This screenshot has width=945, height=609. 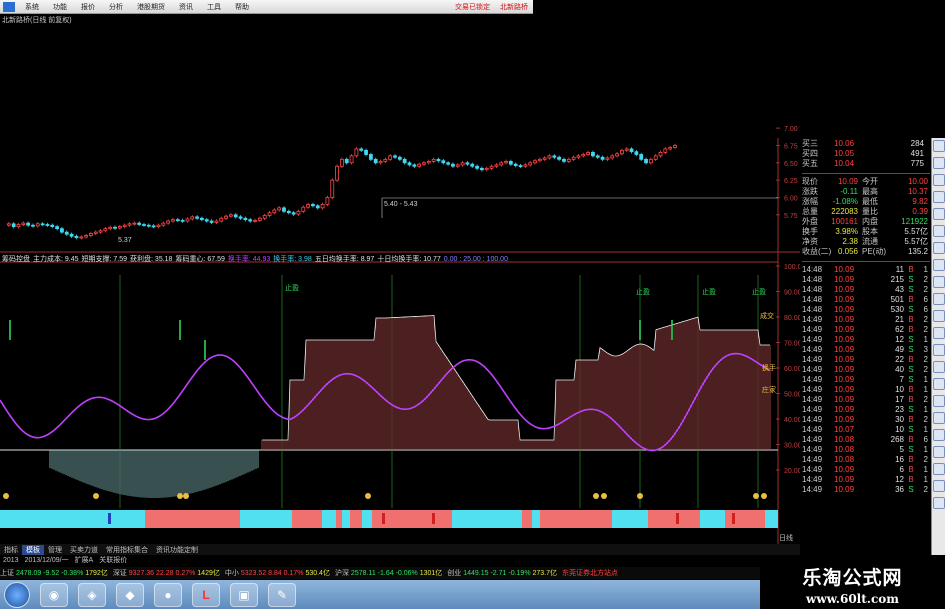 I want to click on extend-button: 扩展A, so click(x=84, y=560).